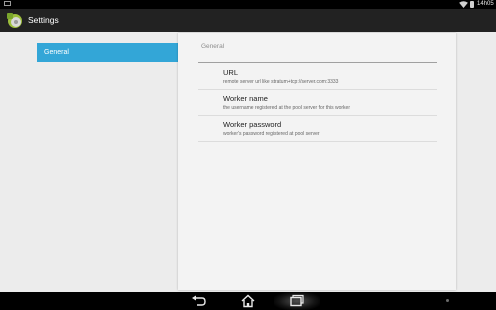 This screenshot has height=310, width=496. I want to click on battery-icon, so click(472, 4).